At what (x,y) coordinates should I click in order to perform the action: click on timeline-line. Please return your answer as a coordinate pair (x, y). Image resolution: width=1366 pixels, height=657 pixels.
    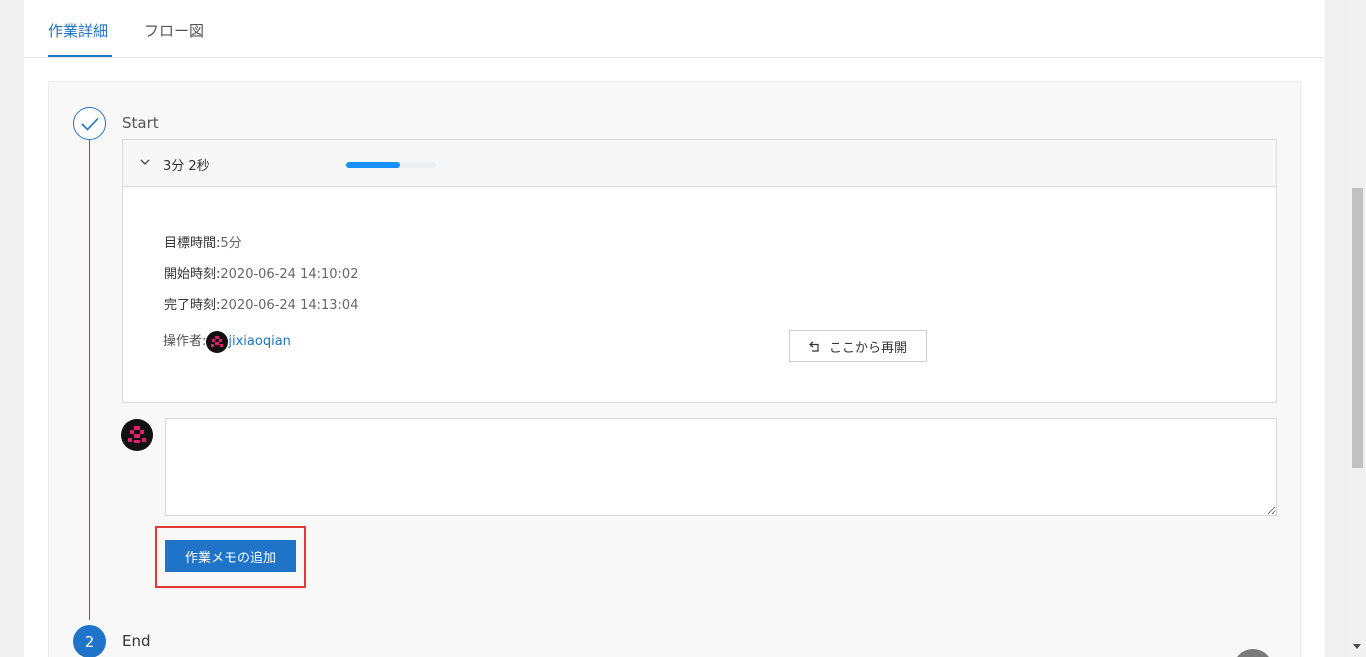
    Looking at the image, I should click on (89, 378).